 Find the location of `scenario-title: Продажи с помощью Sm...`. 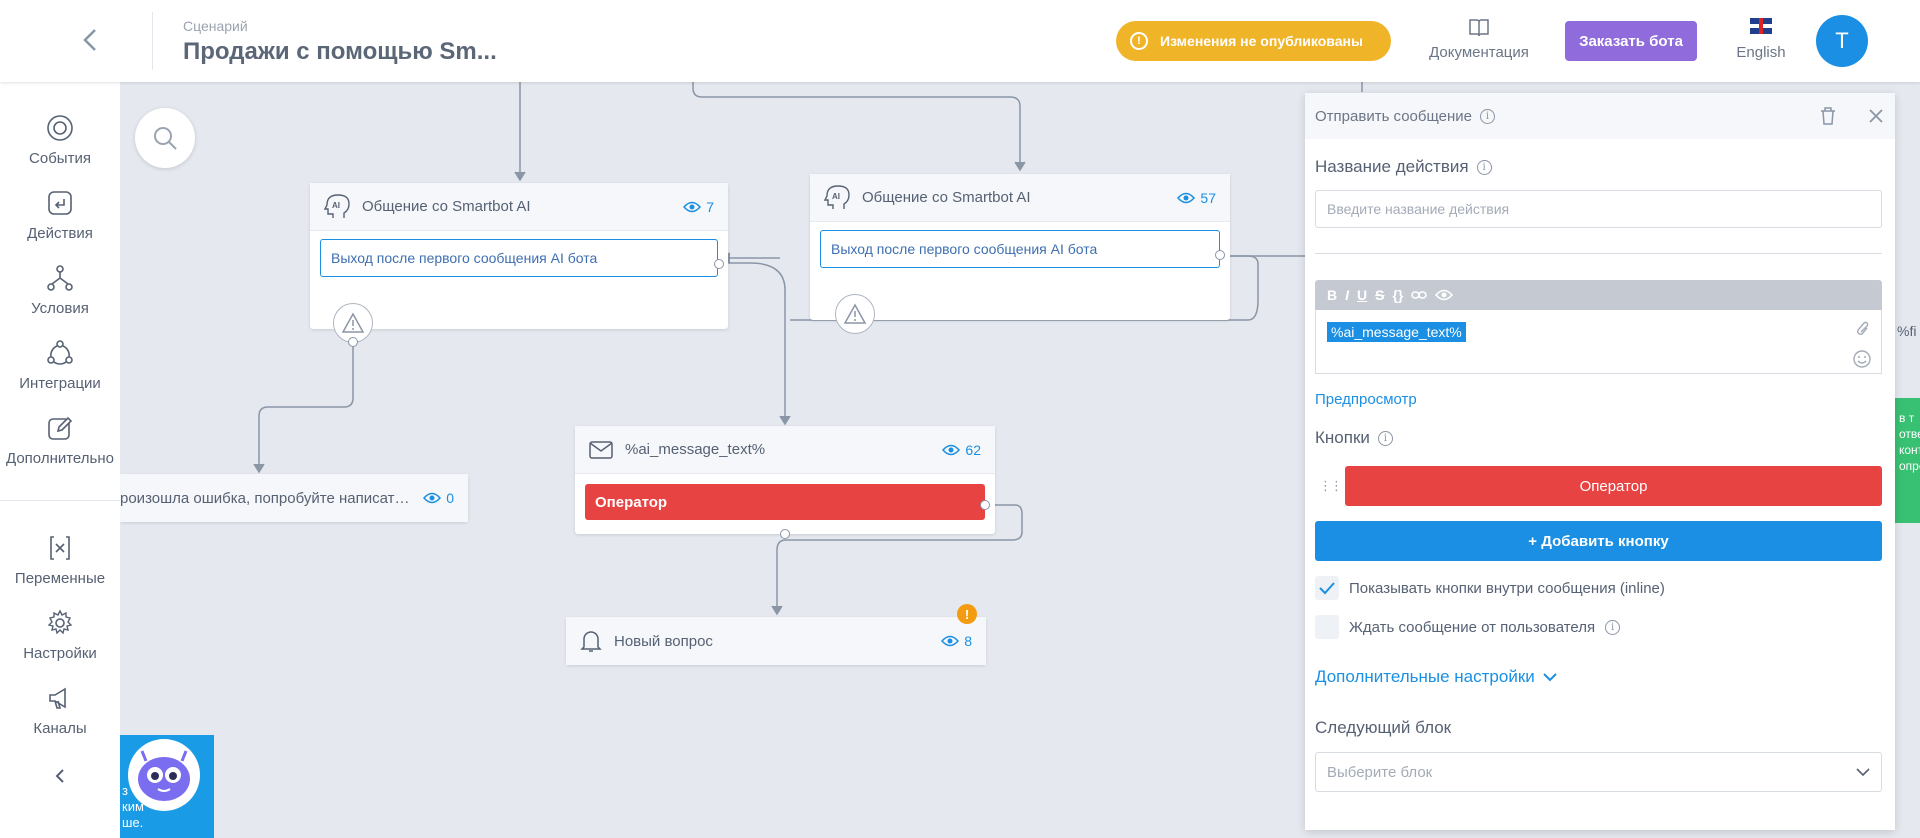

scenario-title: Продажи с помощью Sm... is located at coordinates (340, 52).